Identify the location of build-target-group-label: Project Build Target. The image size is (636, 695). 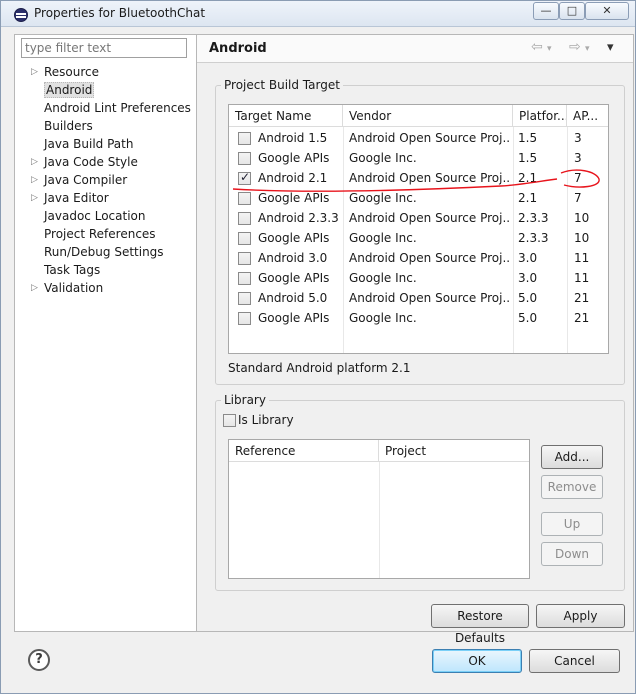
(282, 85).